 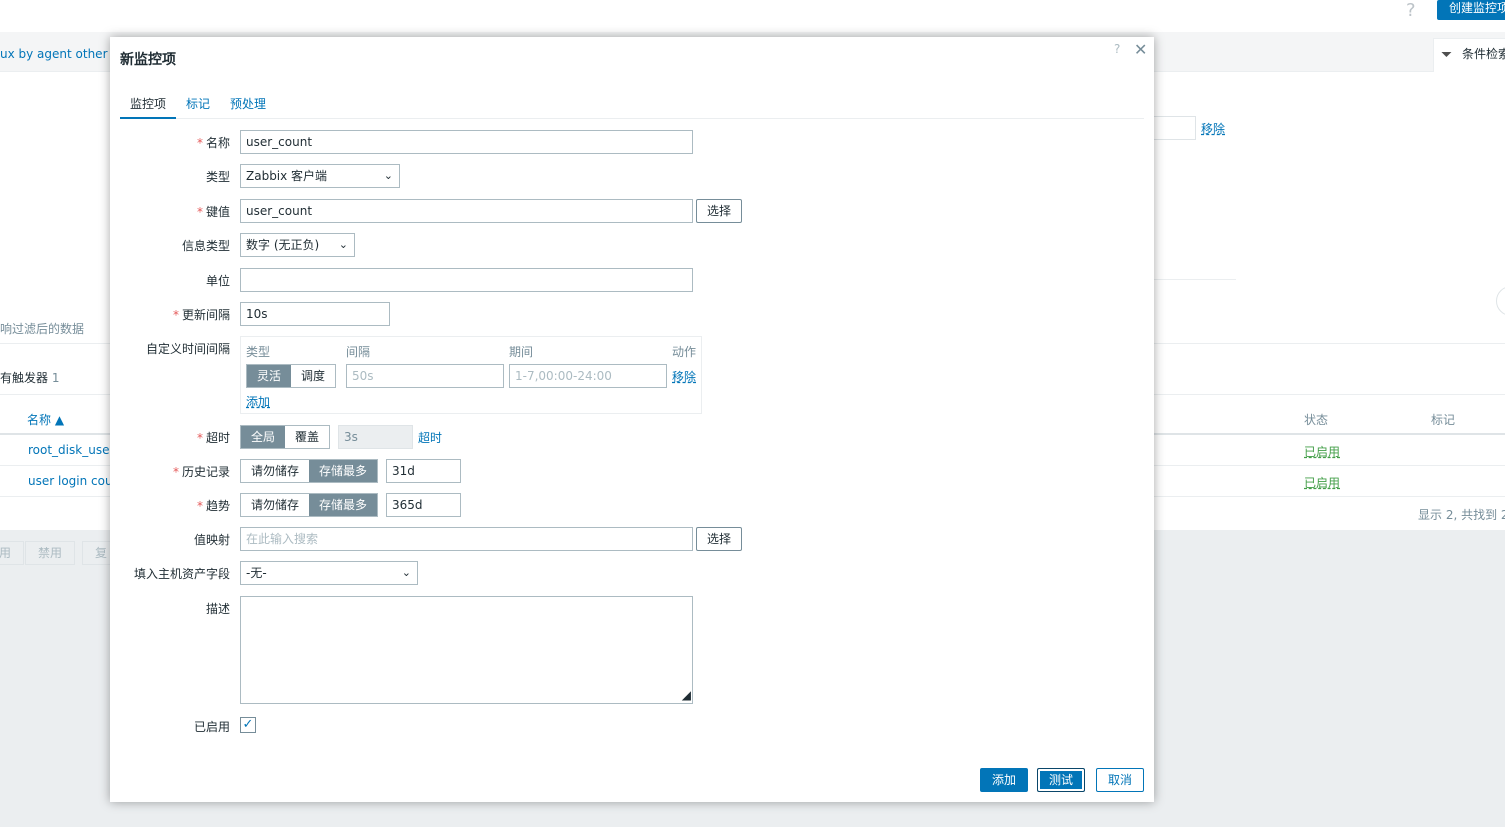 What do you see at coordinates (423, 471) in the screenshot?
I see `history-input: 31d` at bounding box center [423, 471].